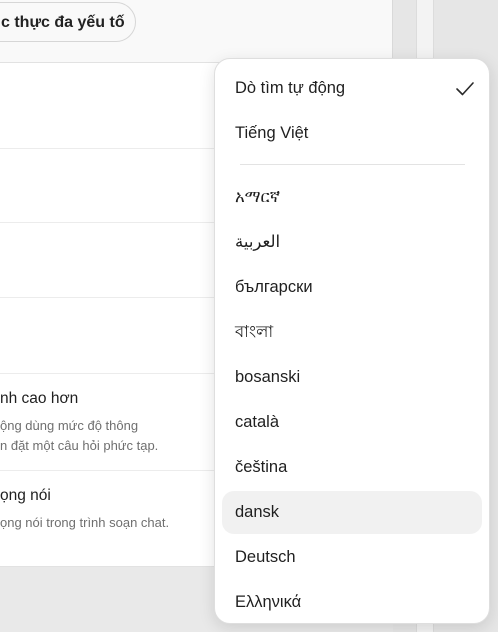  Describe the element at coordinates (257, 422) in the screenshot. I see `language-option-label: català` at that location.